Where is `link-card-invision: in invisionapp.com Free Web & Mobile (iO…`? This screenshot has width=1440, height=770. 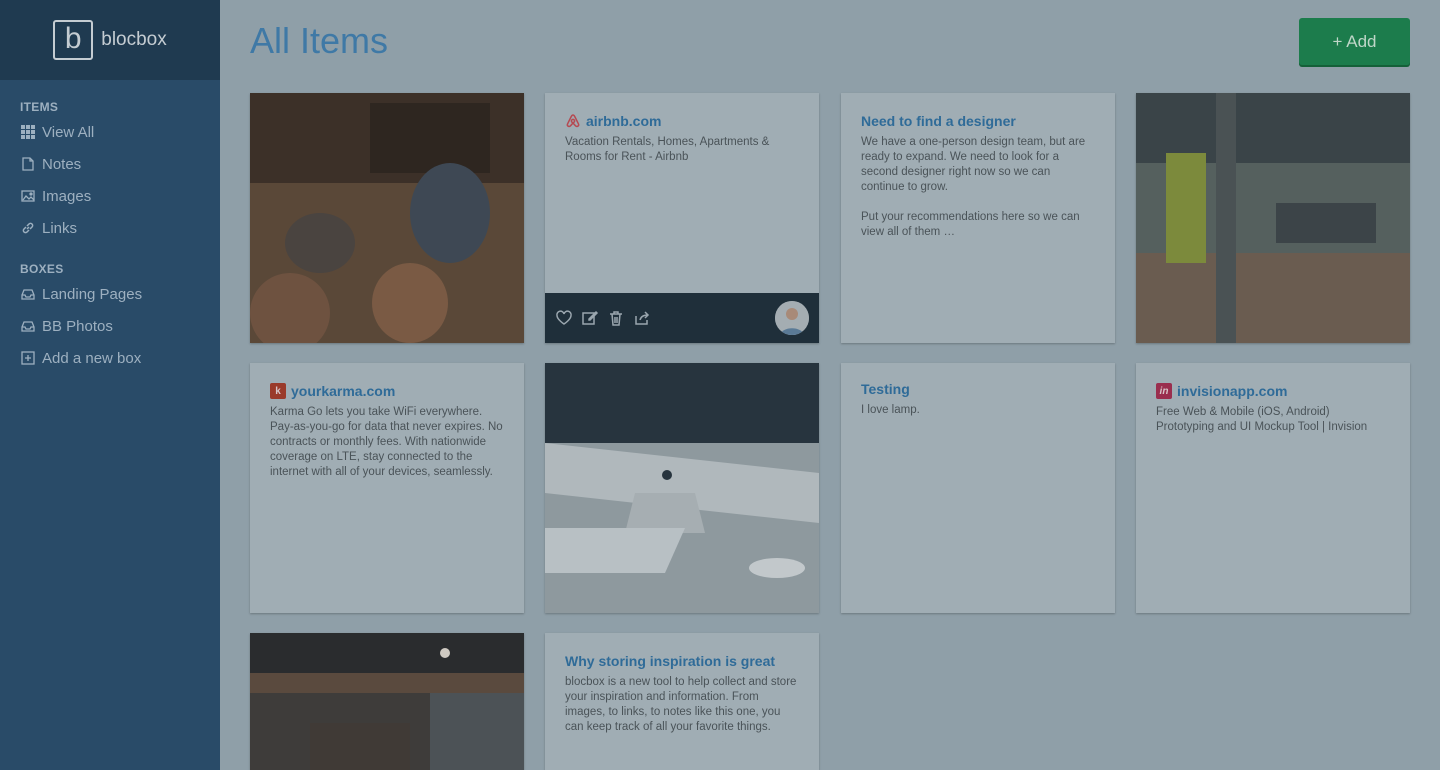 link-card-invision: in invisionapp.com Free Web & Mobile (iO… is located at coordinates (1273, 488).